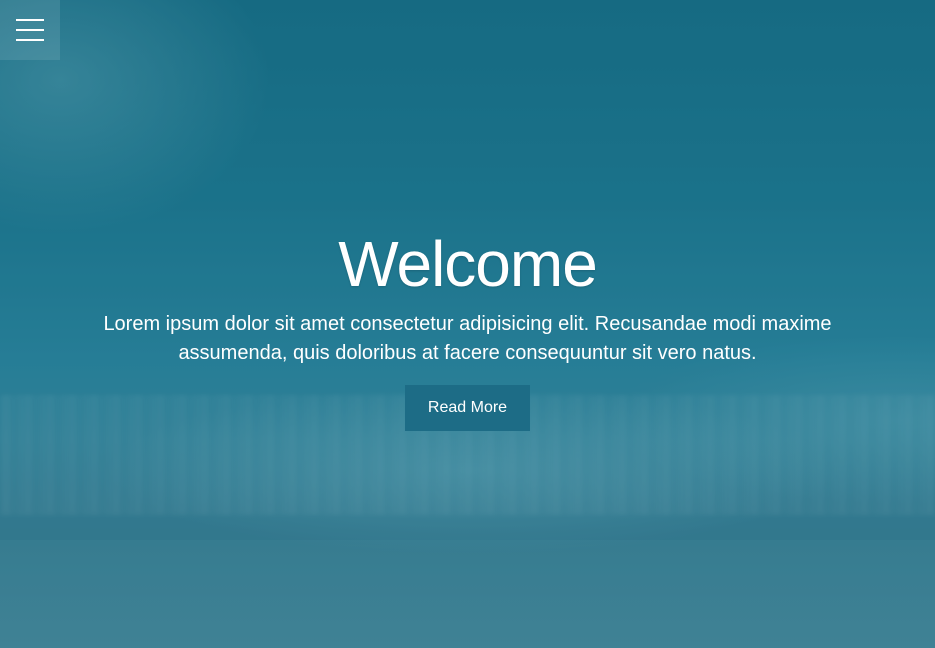 The width and height of the screenshot is (935, 648). Describe the element at coordinates (30, 20) in the screenshot. I see `hamburger-menu-icon` at that location.